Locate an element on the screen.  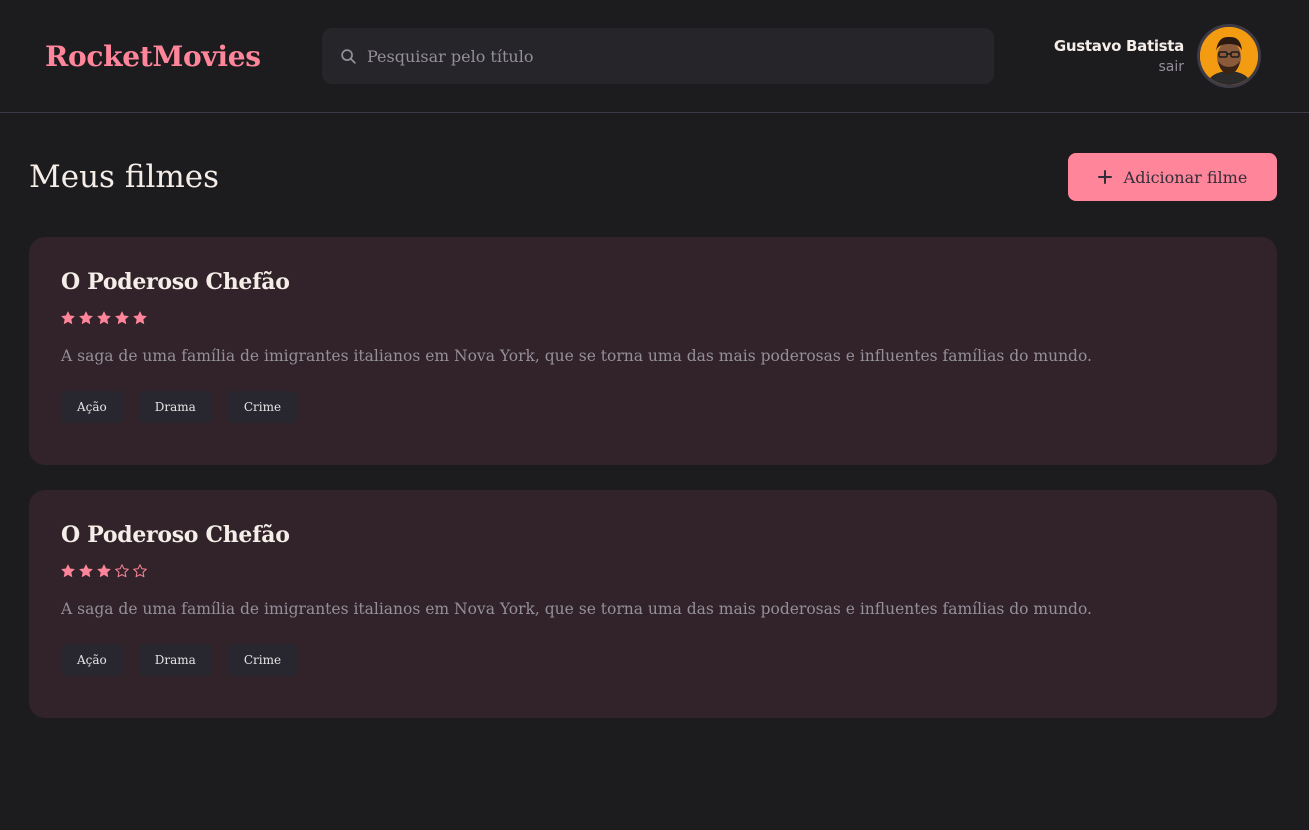
add-movie-button: Adicionar filme is located at coordinates (1172, 177).